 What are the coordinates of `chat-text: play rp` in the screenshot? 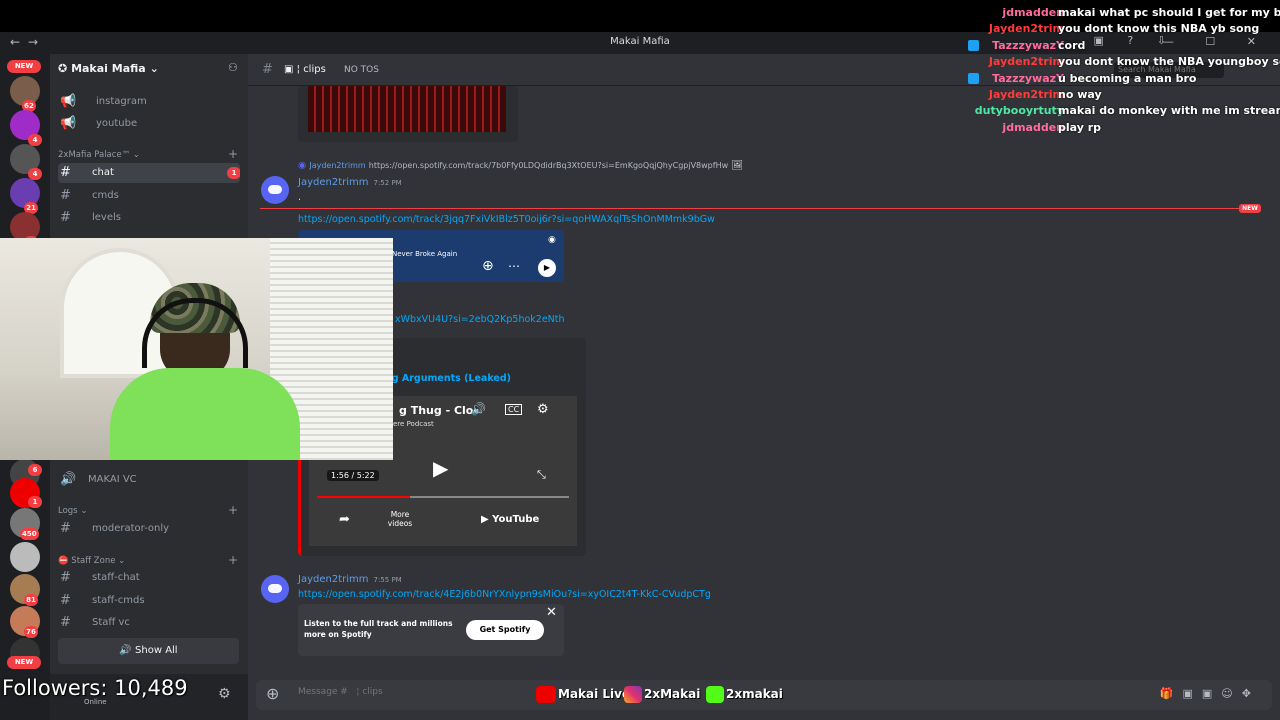 It's located at (1080, 127).